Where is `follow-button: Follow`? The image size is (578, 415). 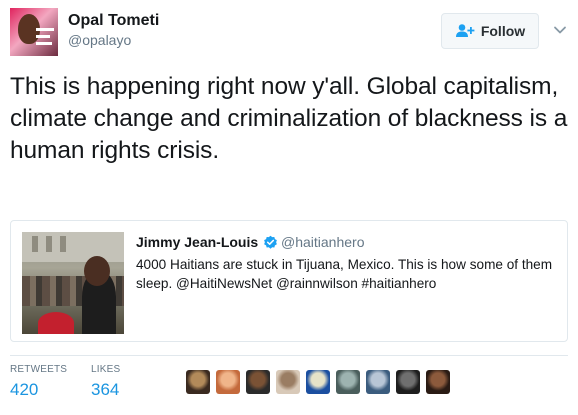 follow-button: Follow is located at coordinates (490, 31).